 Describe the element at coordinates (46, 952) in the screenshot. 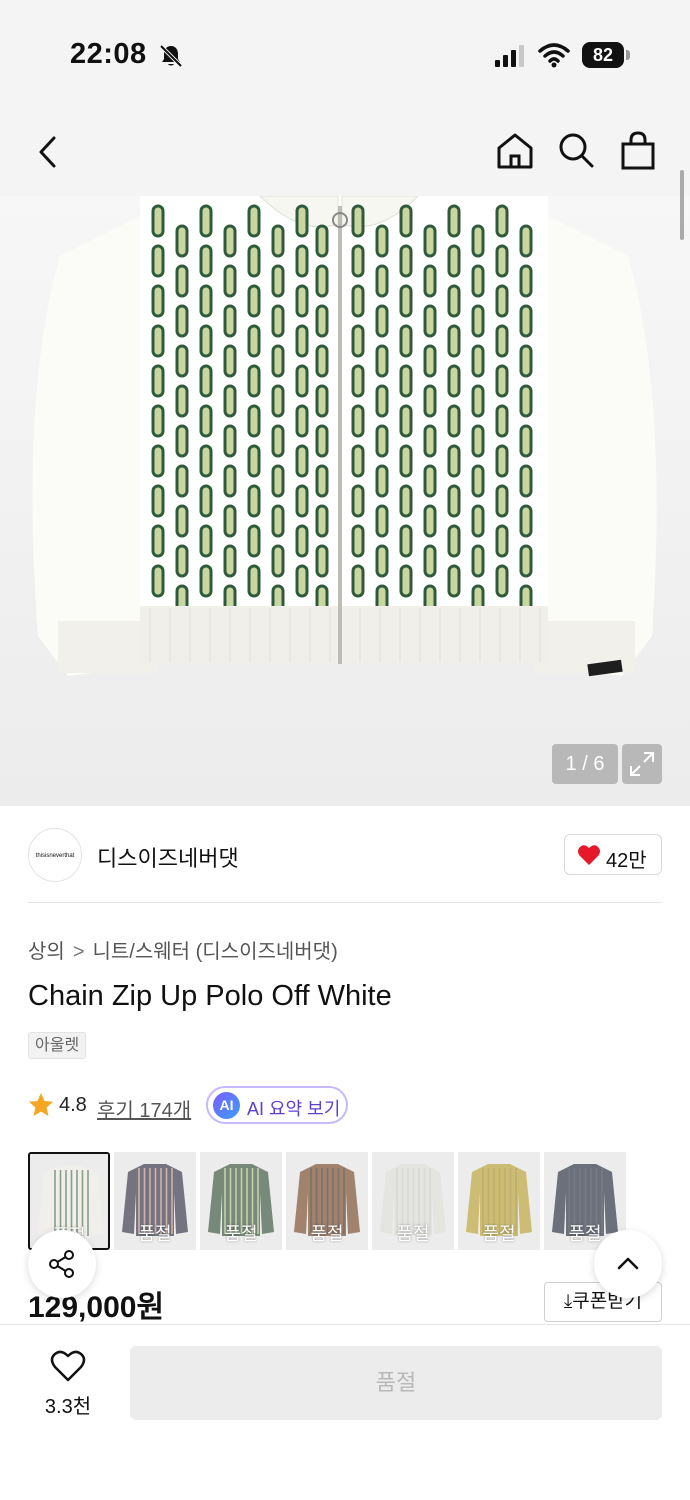

I see `breadcrumb-category: 상의` at that location.